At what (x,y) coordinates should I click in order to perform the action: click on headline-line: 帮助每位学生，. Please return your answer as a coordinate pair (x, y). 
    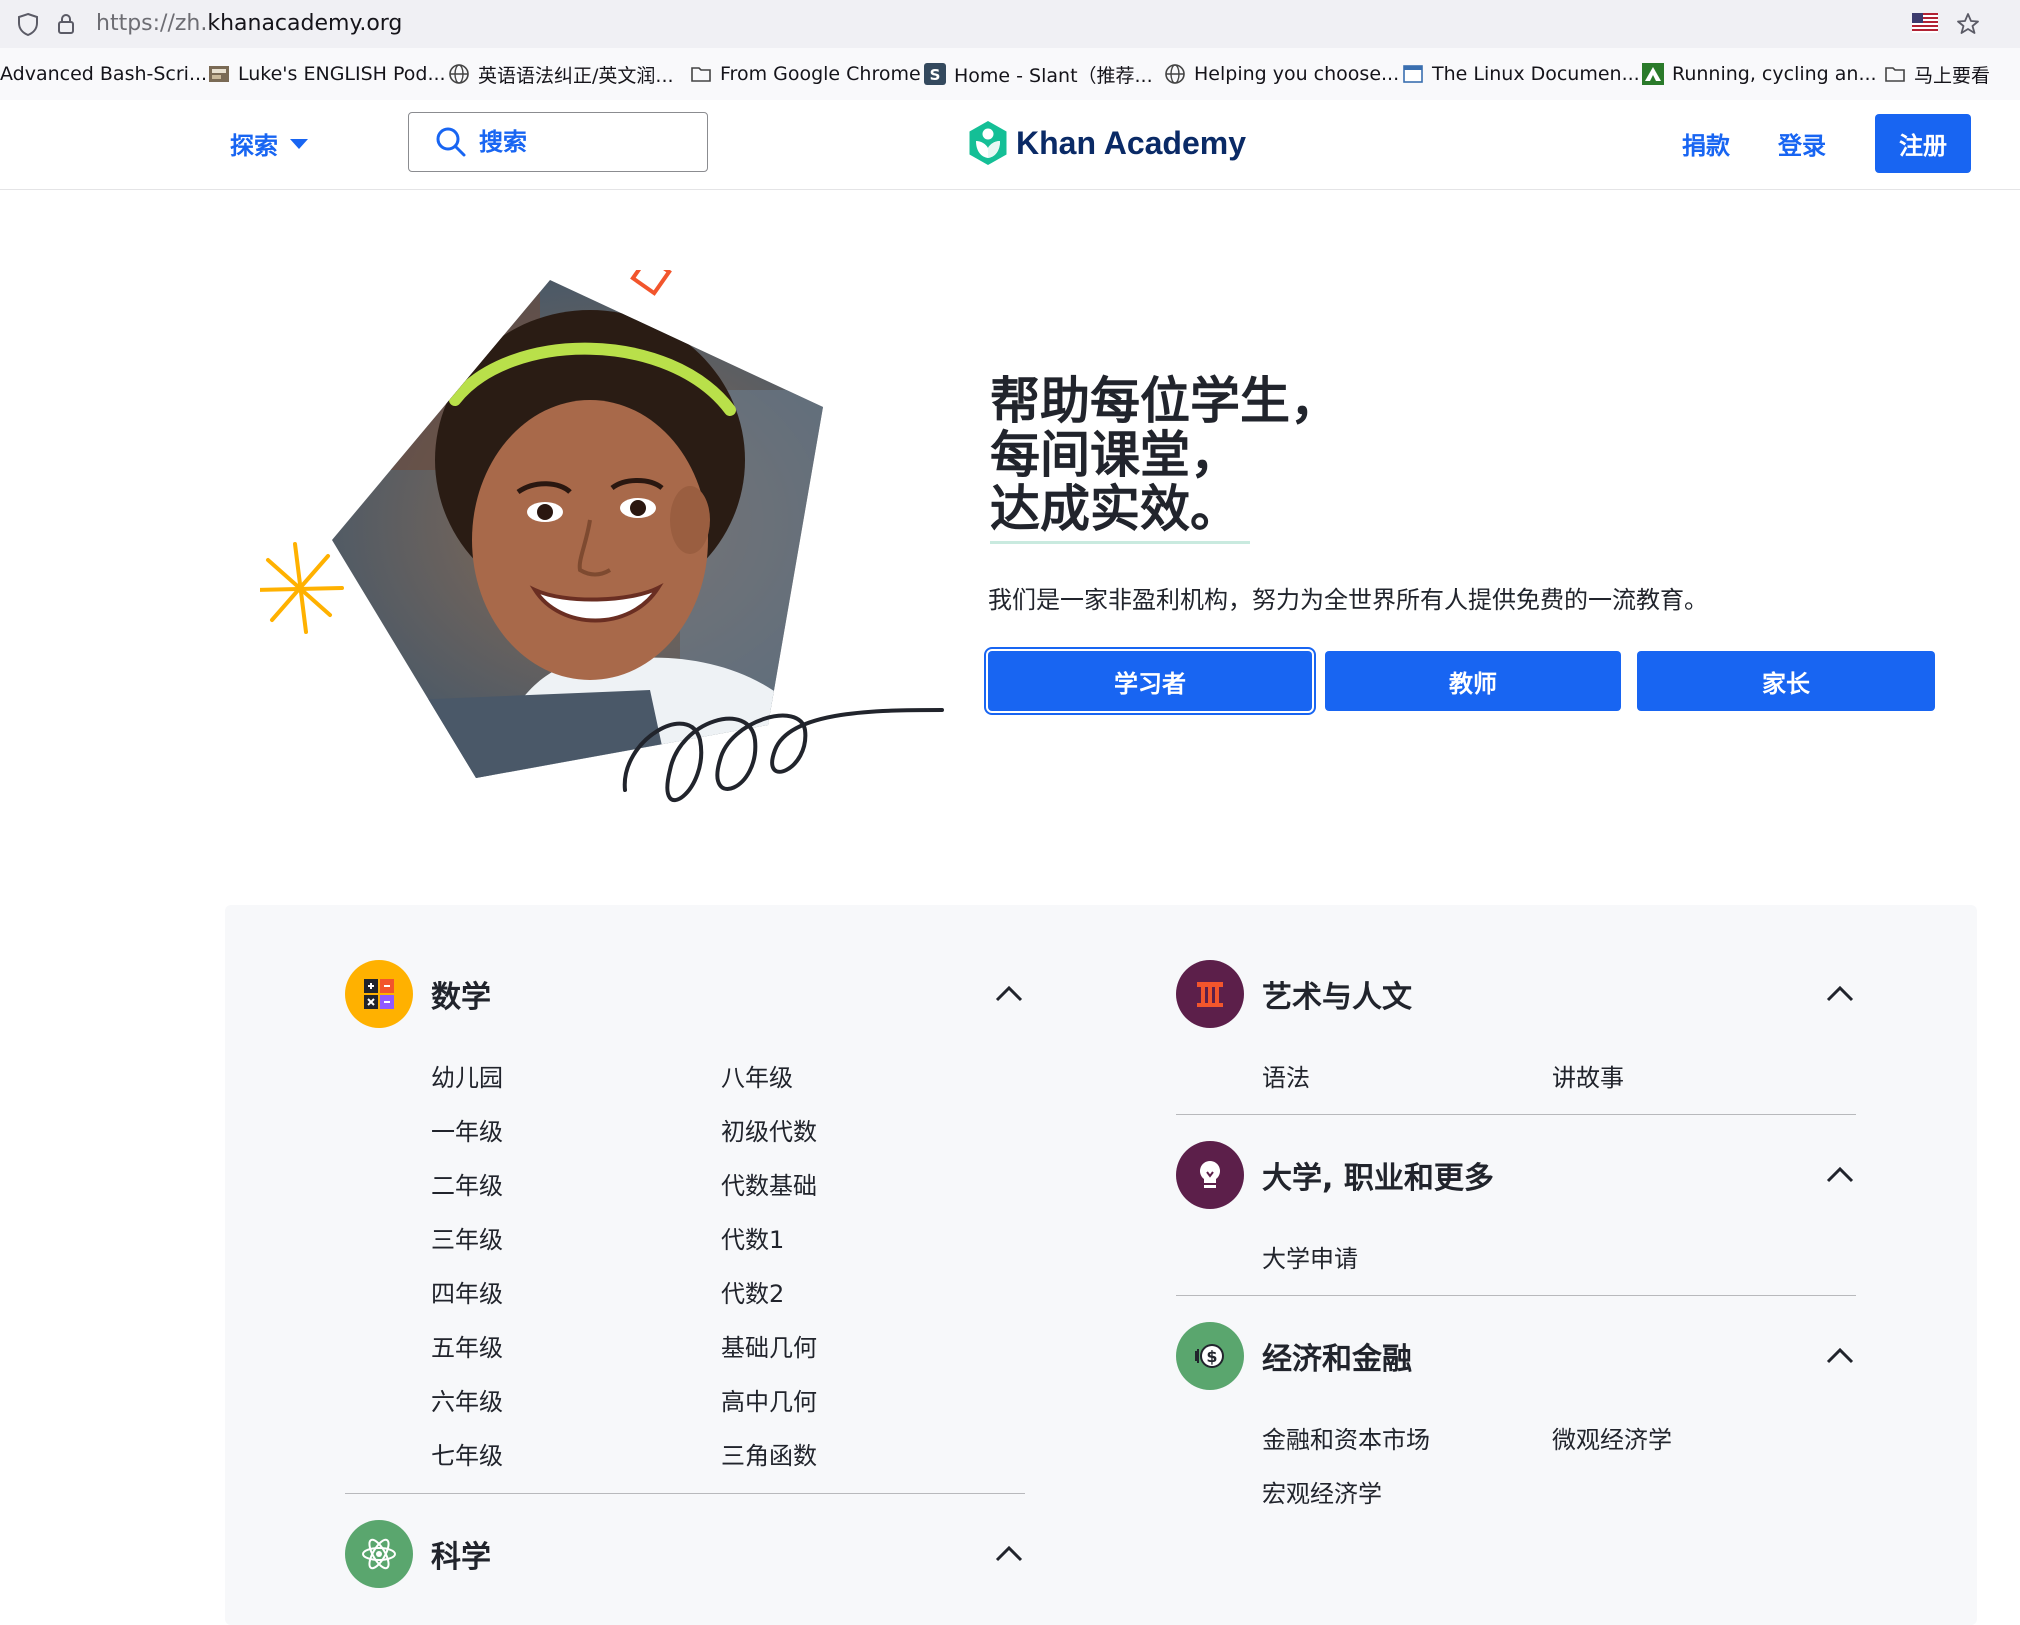
    Looking at the image, I should click on (1165, 400).